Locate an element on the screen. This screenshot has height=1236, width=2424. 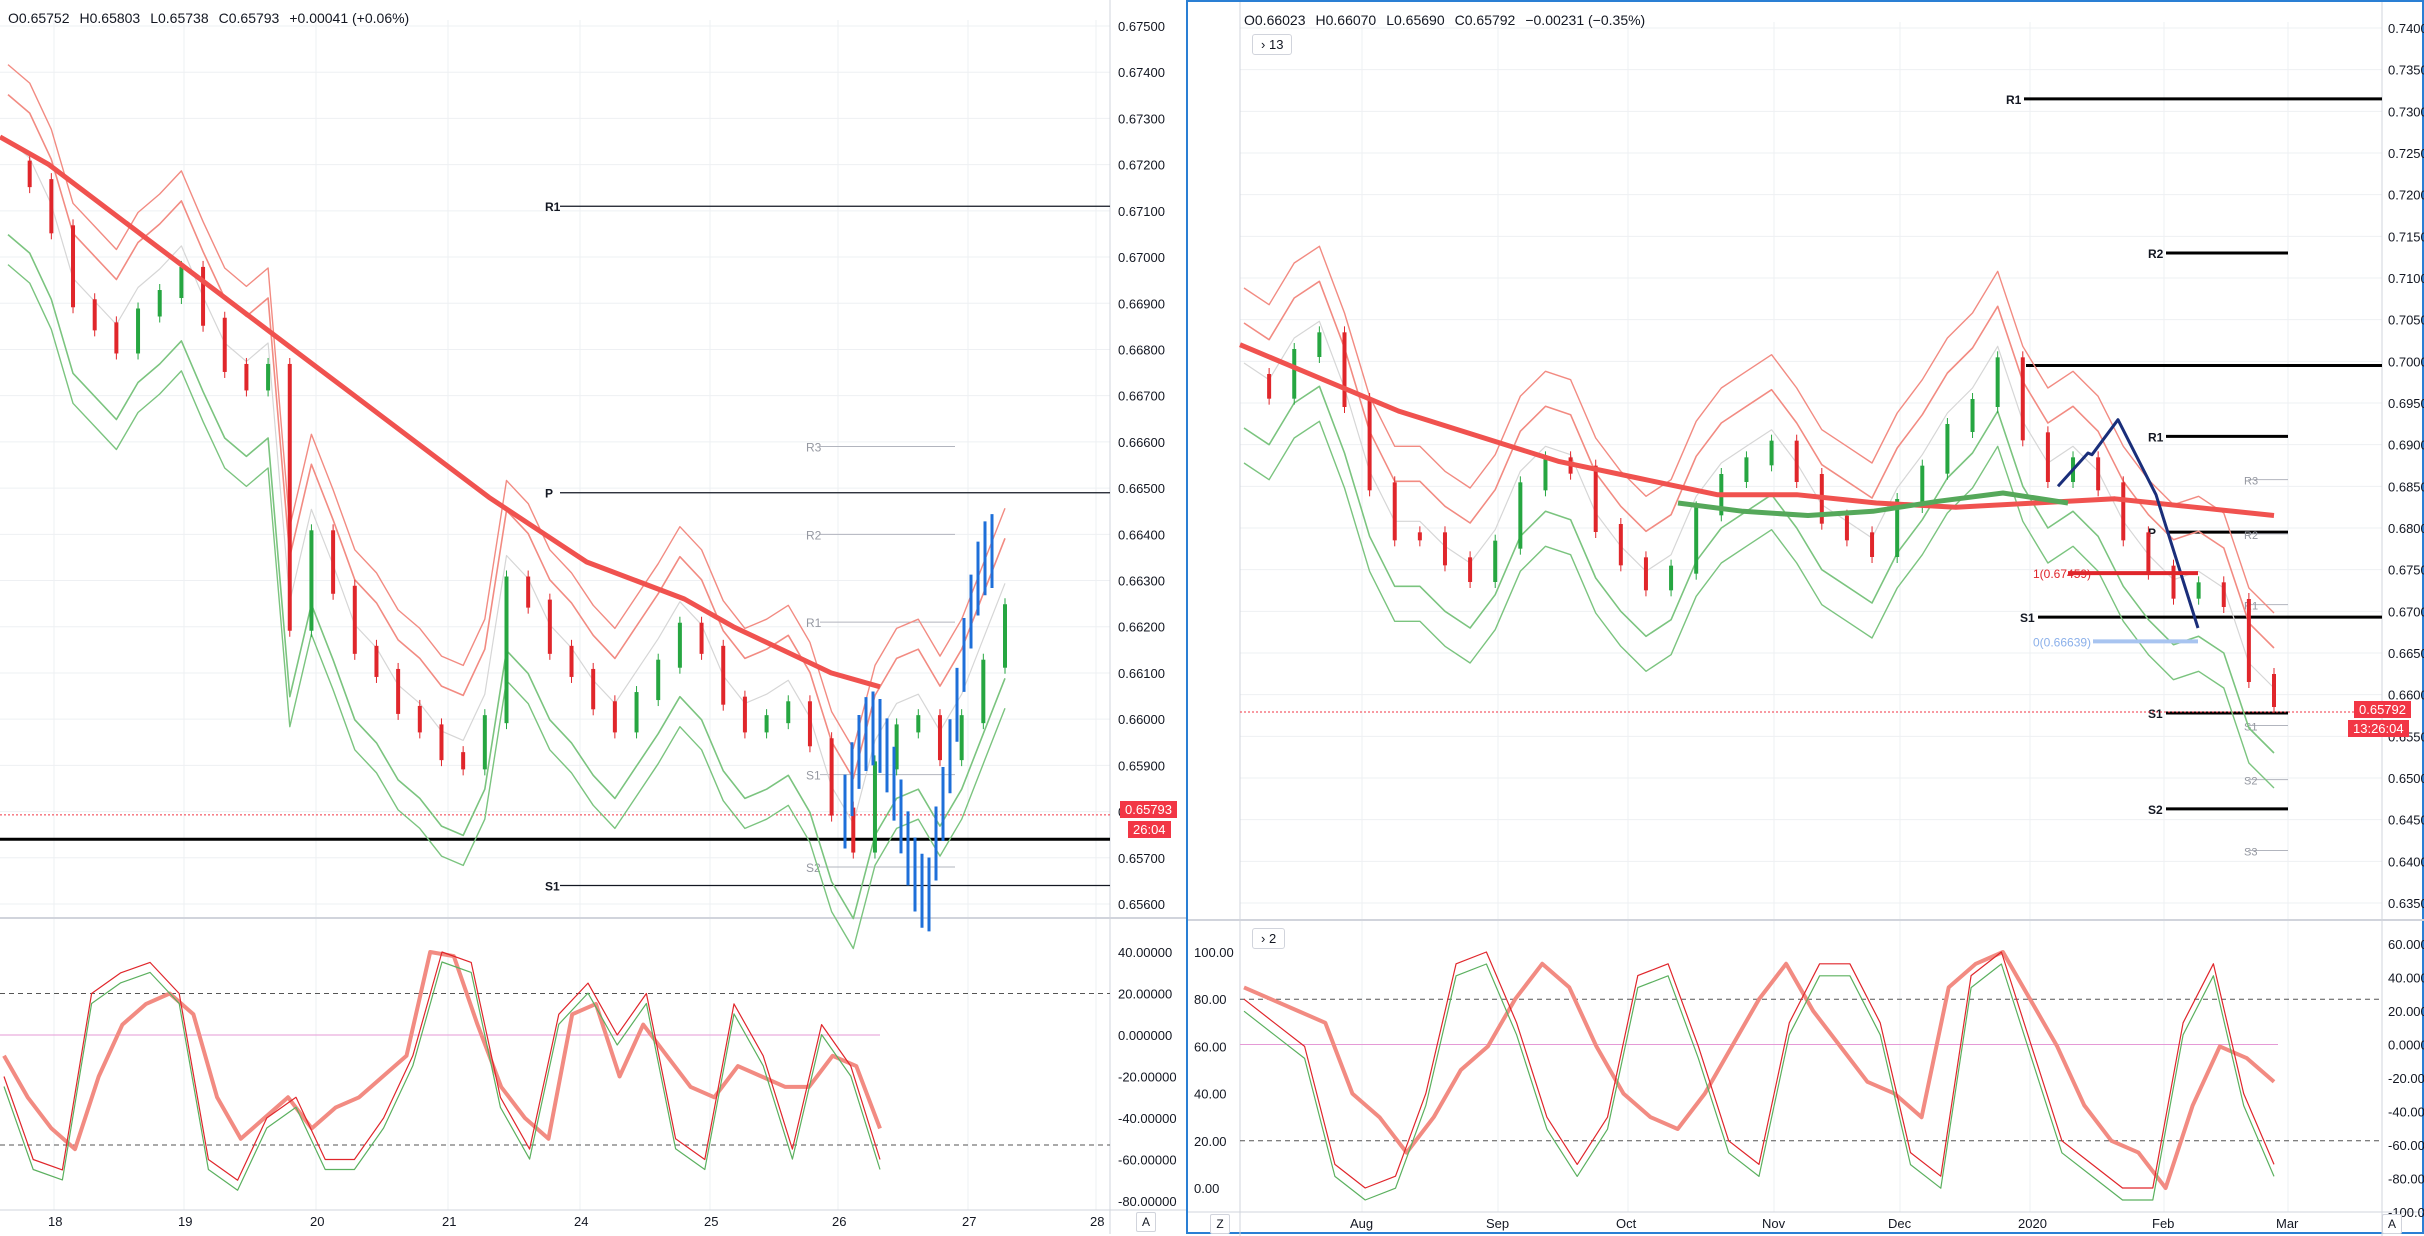
right-log-scale-button: Z is located at coordinates (1220, 1224).